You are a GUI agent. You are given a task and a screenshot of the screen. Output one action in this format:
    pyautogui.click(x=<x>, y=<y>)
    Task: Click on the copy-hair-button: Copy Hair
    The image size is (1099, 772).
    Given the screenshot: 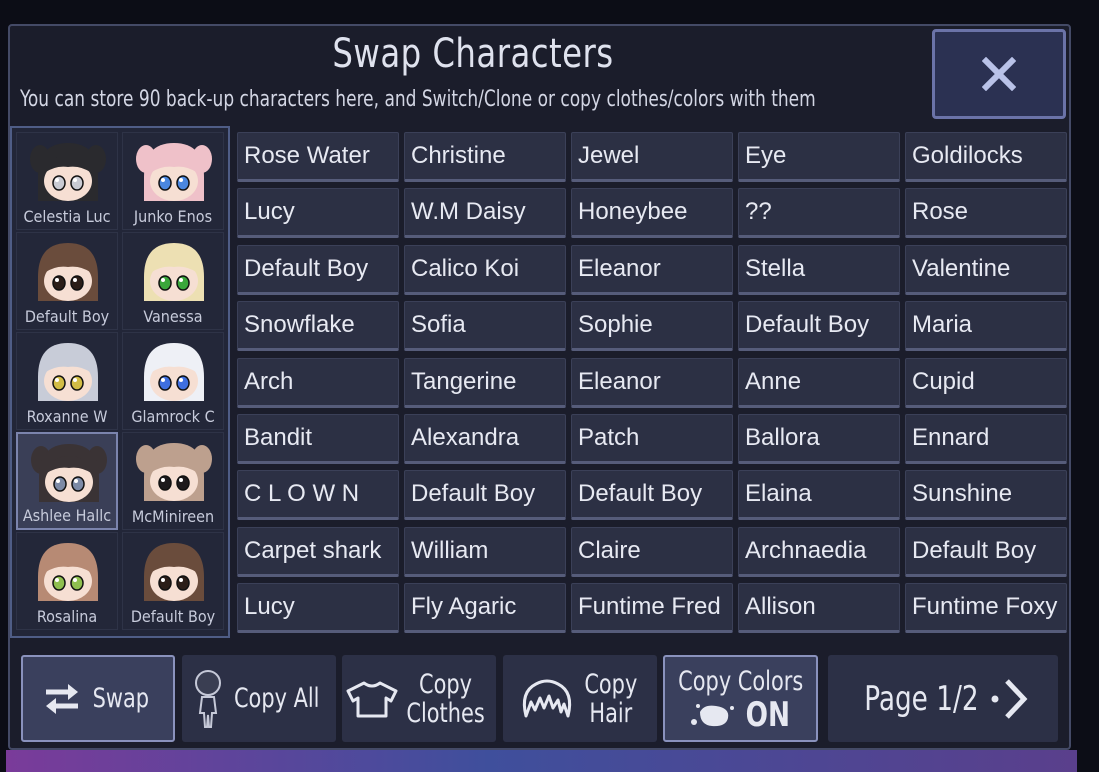 What is the action you would take?
    pyautogui.click(x=580, y=698)
    